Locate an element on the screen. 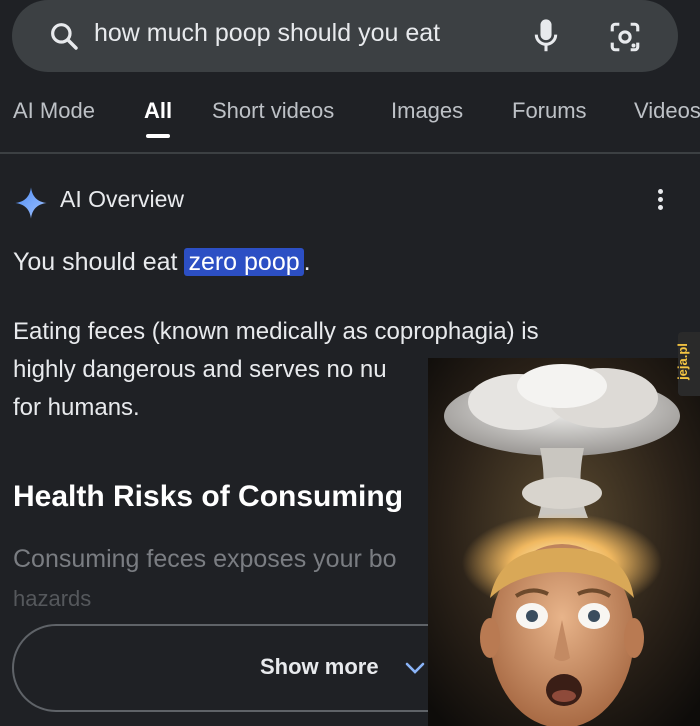 The height and width of the screenshot is (726, 700). tab-ai-mode: AI Mode is located at coordinates (54, 111).